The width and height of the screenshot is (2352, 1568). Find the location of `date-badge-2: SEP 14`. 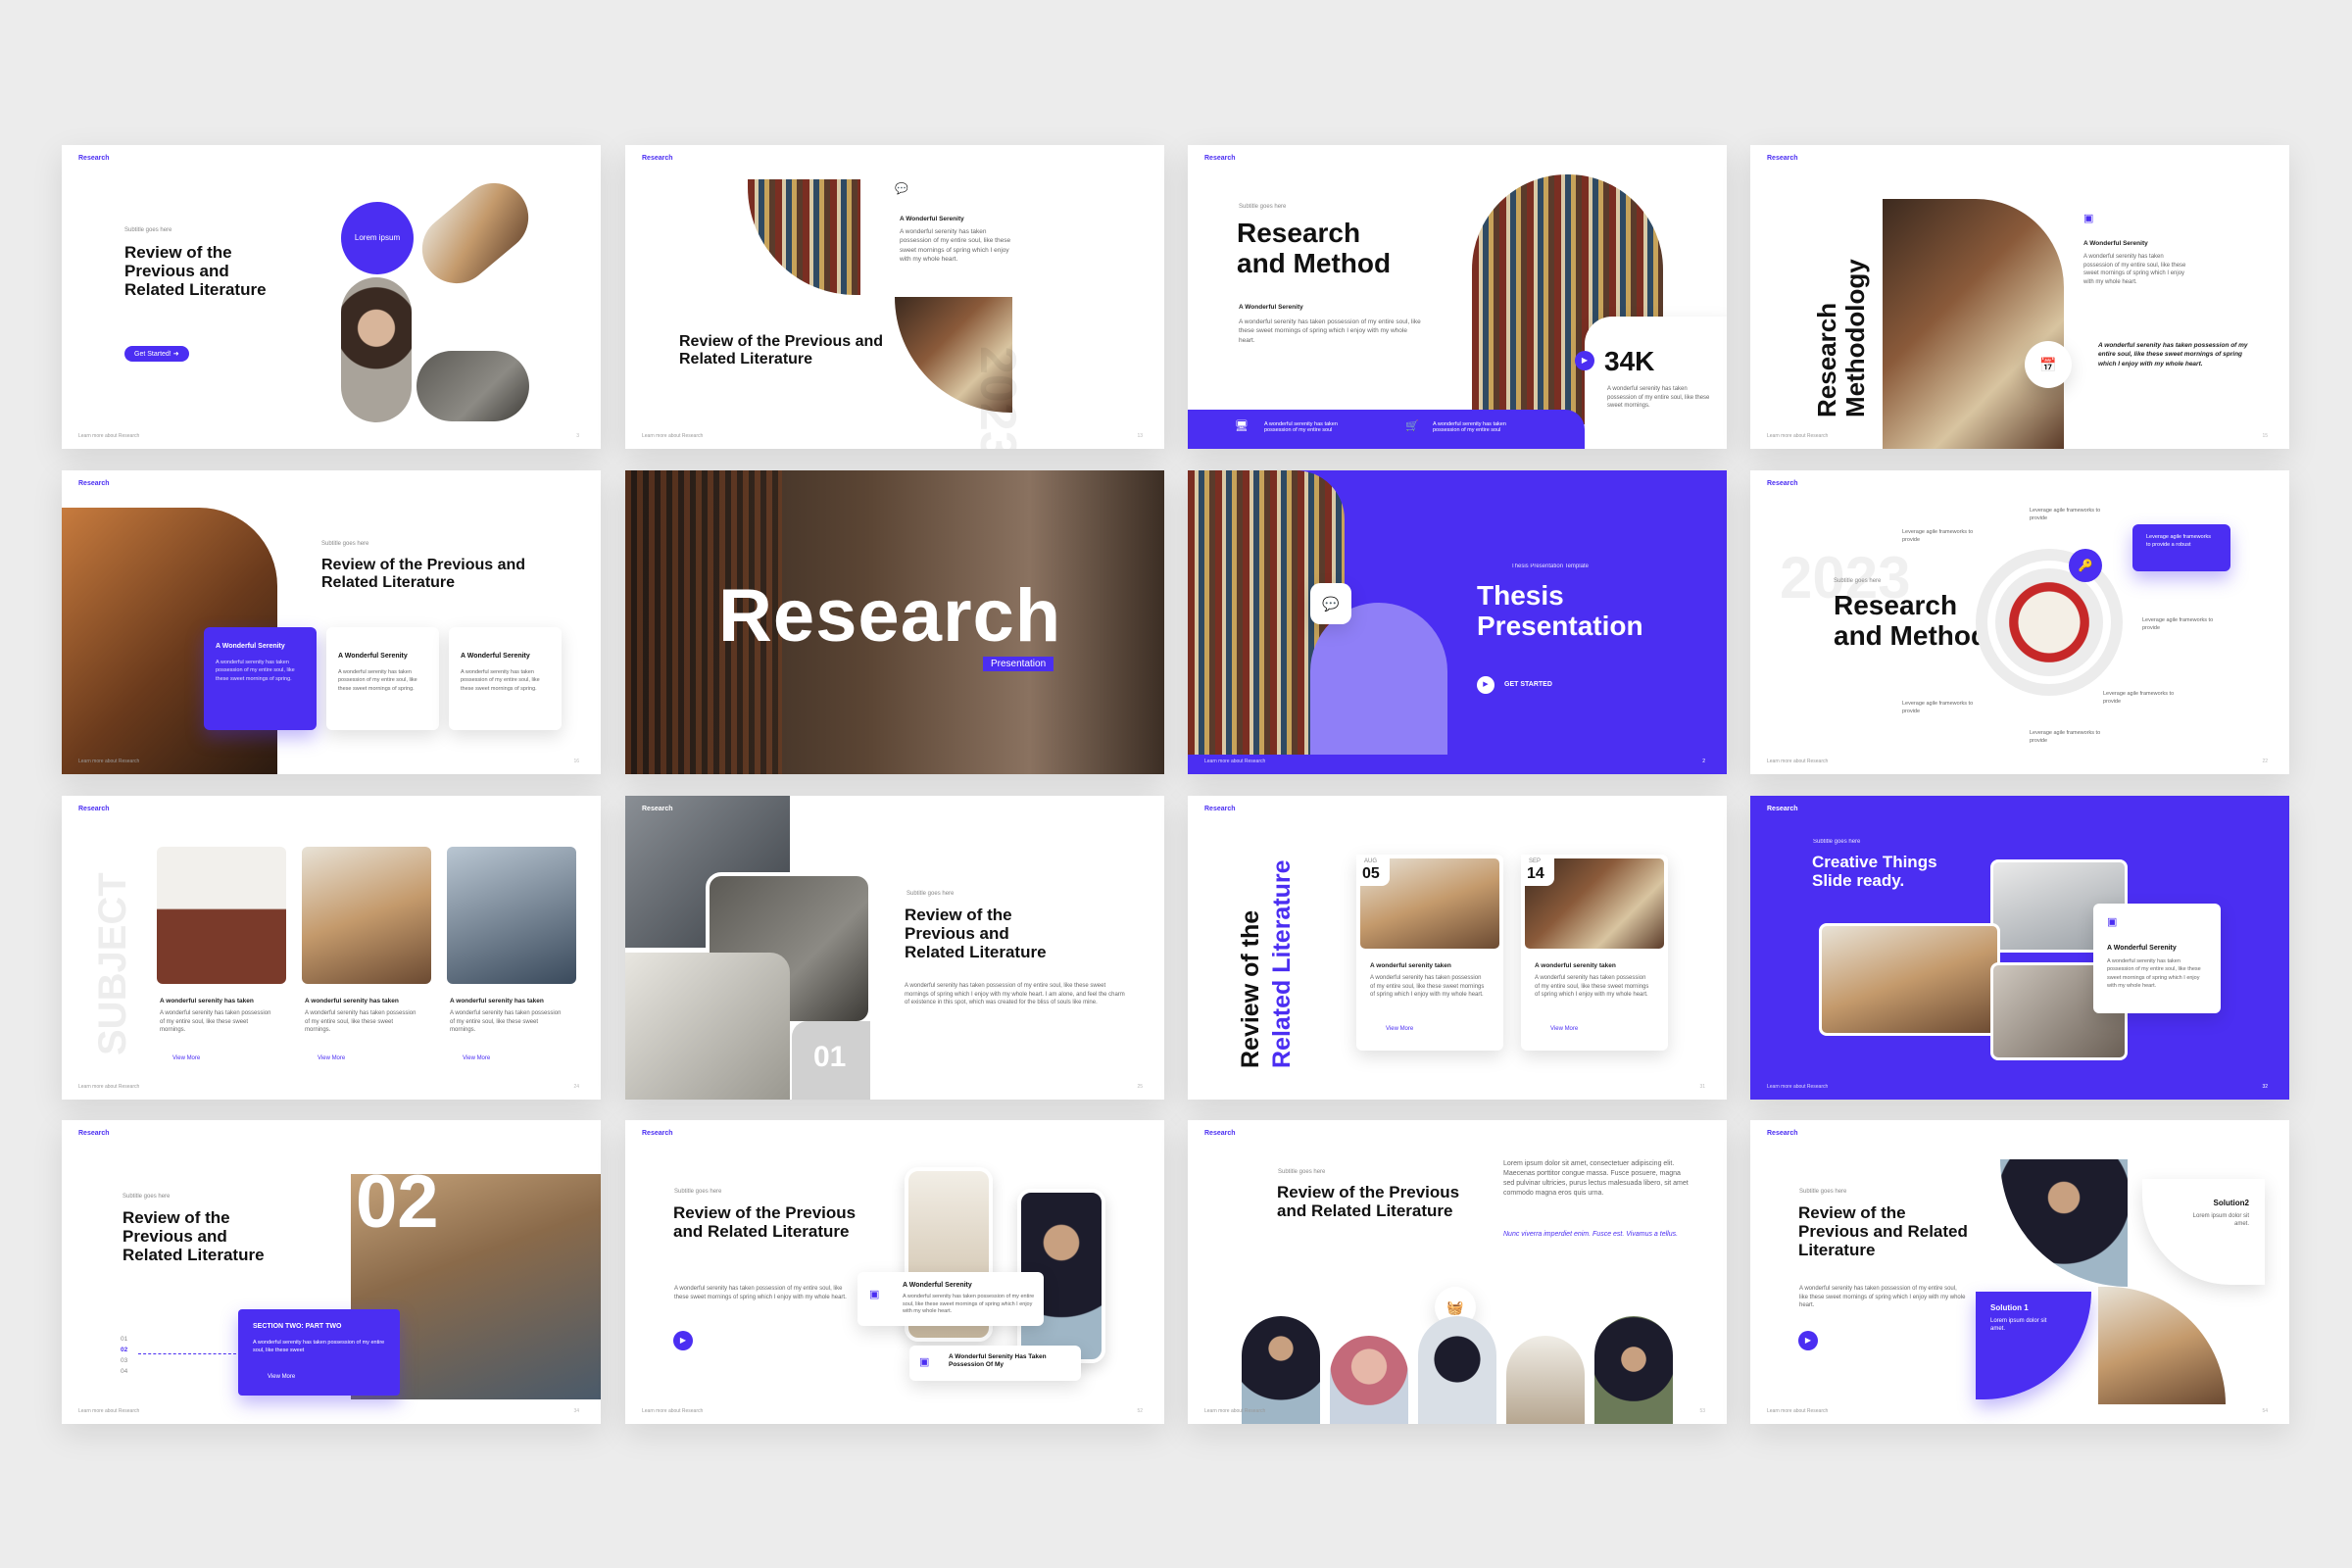

date-badge-2: SEP 14 is located at coordinates (1537, 870).